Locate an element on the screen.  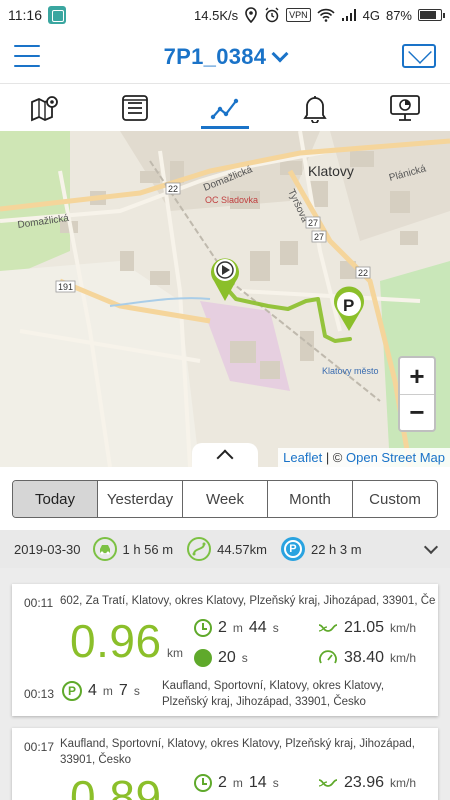
trip-park-duration: P 4m7s is located at coordinates (101, 691).